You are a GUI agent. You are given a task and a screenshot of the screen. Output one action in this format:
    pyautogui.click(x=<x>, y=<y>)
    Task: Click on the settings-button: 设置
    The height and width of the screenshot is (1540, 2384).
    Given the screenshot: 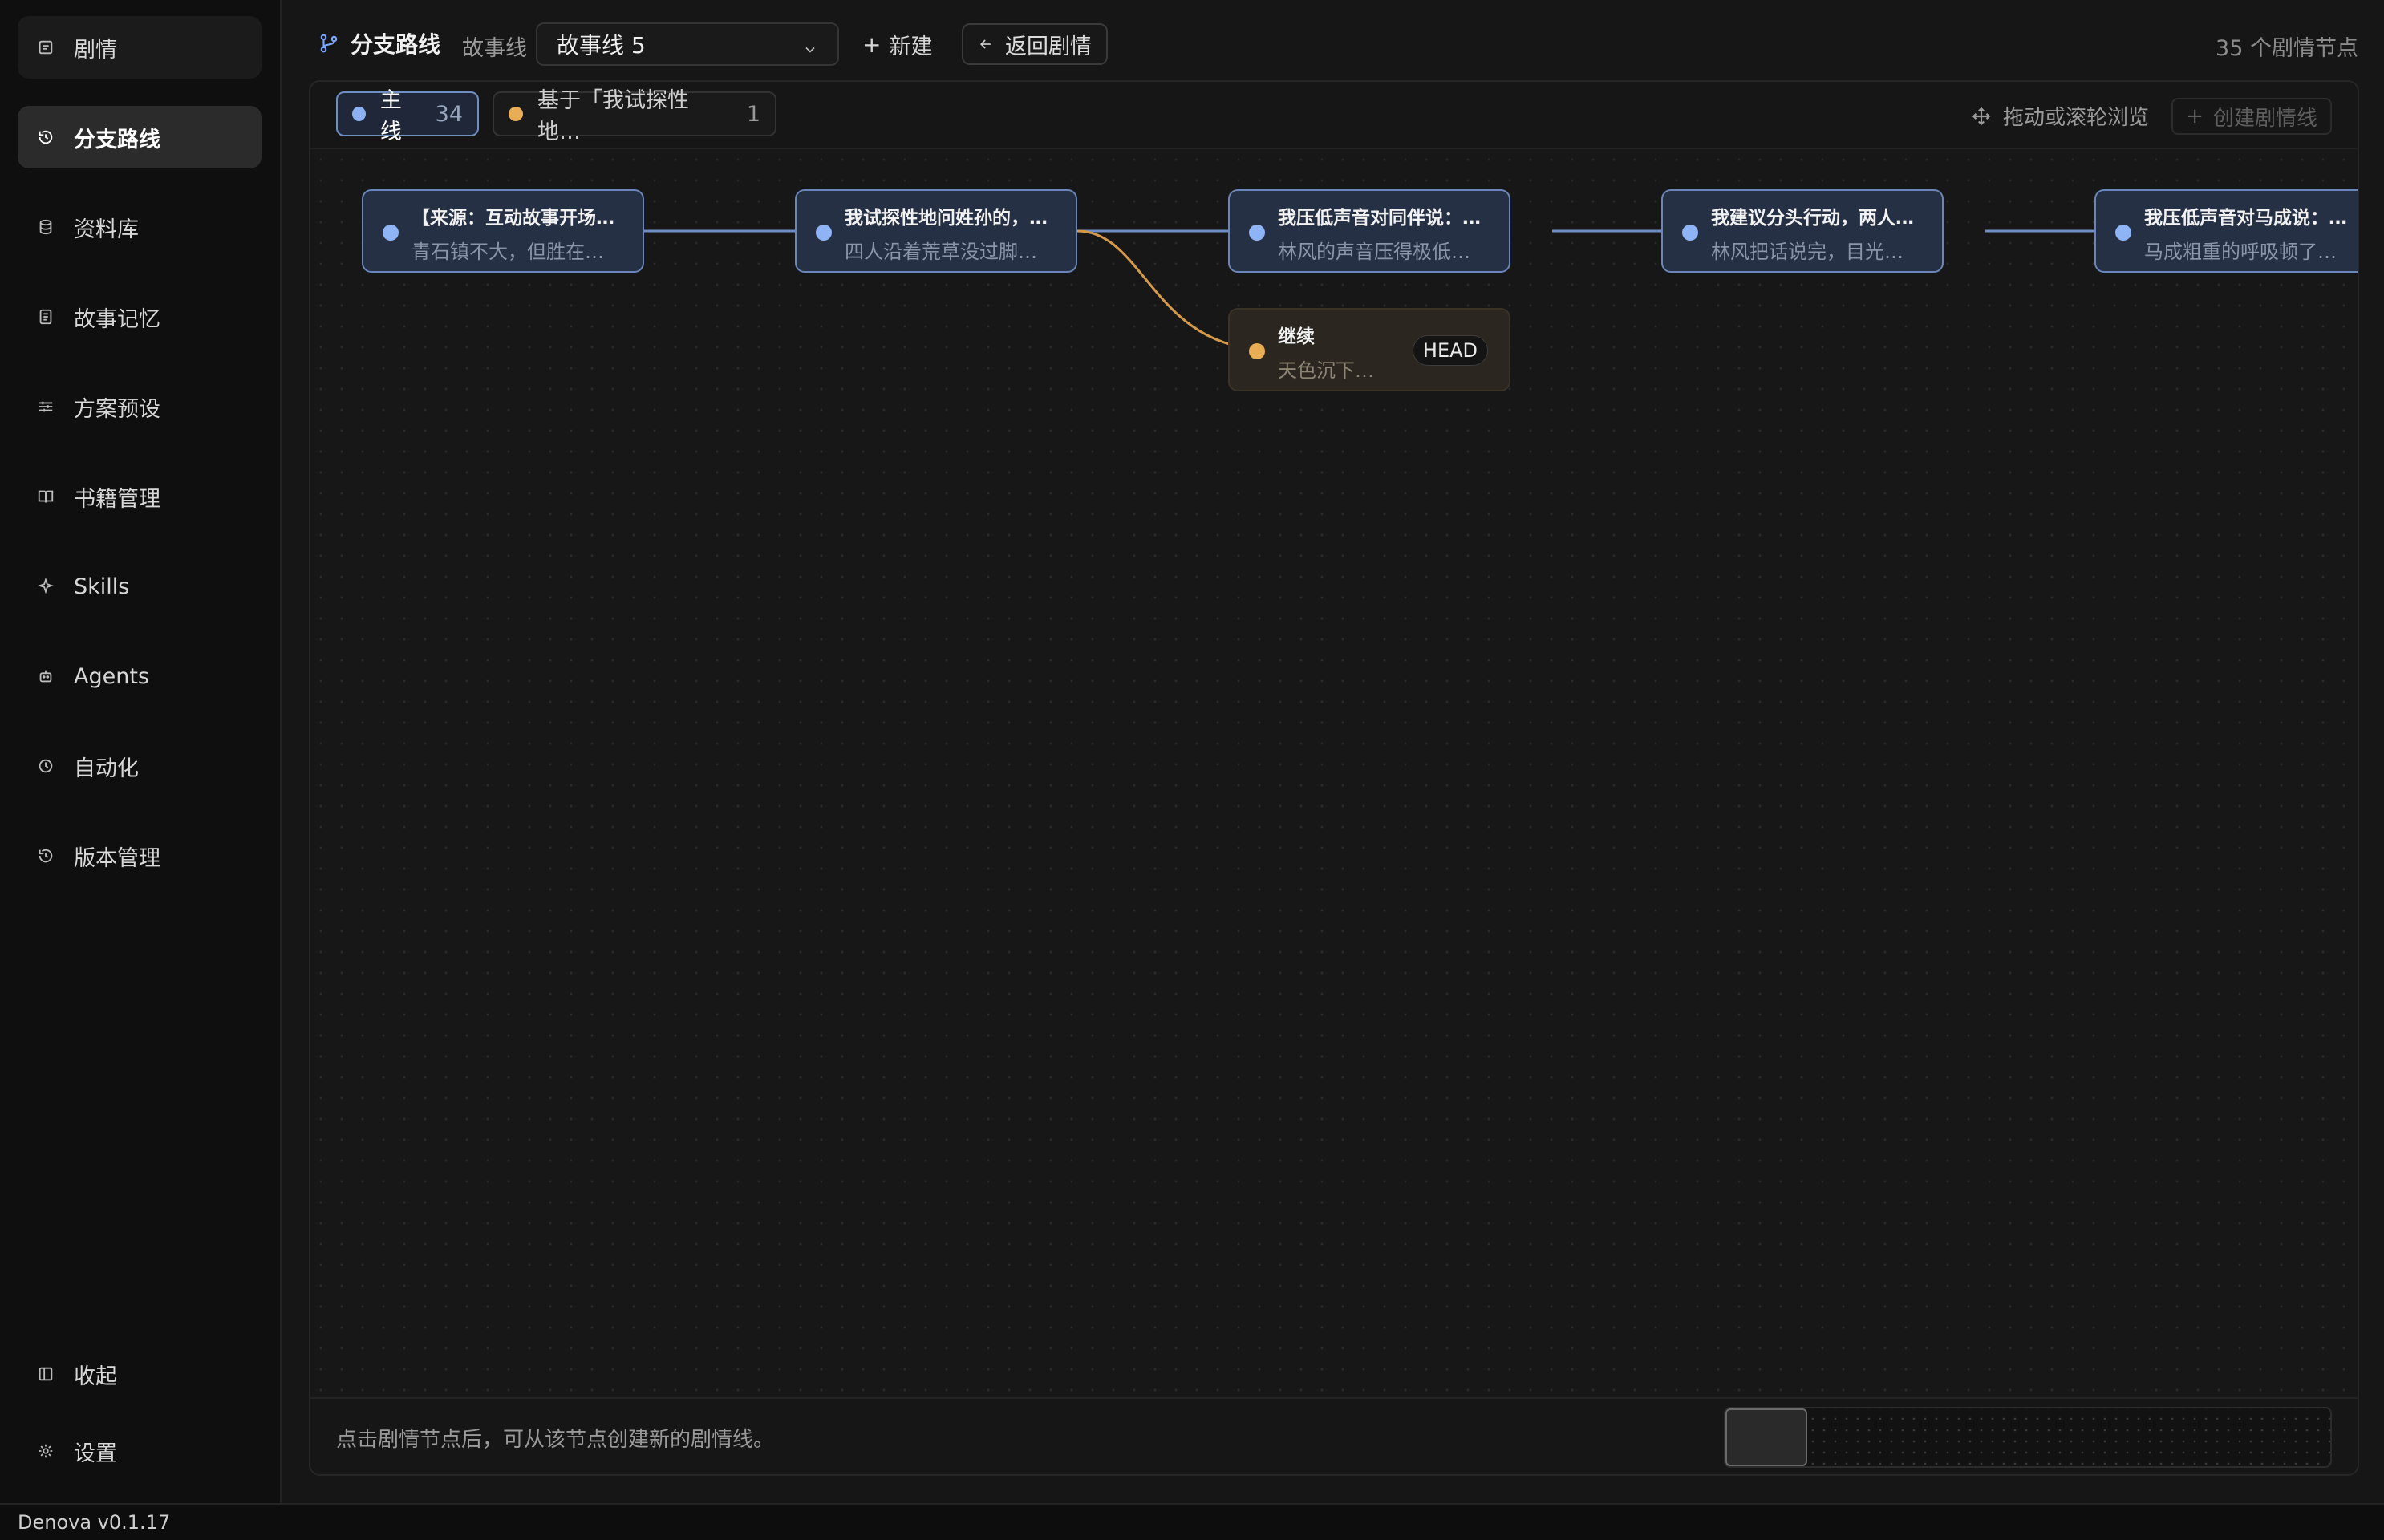 What is the action you would take?
    pyautogui.click(x=140, y=1451)
    